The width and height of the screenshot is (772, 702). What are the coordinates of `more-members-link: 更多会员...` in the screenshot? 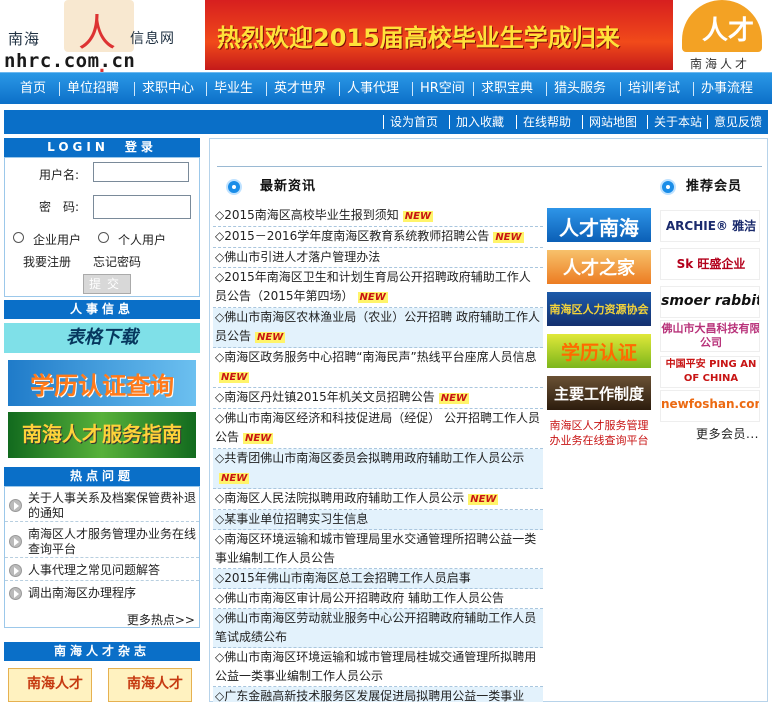 It's located at (727, 433).